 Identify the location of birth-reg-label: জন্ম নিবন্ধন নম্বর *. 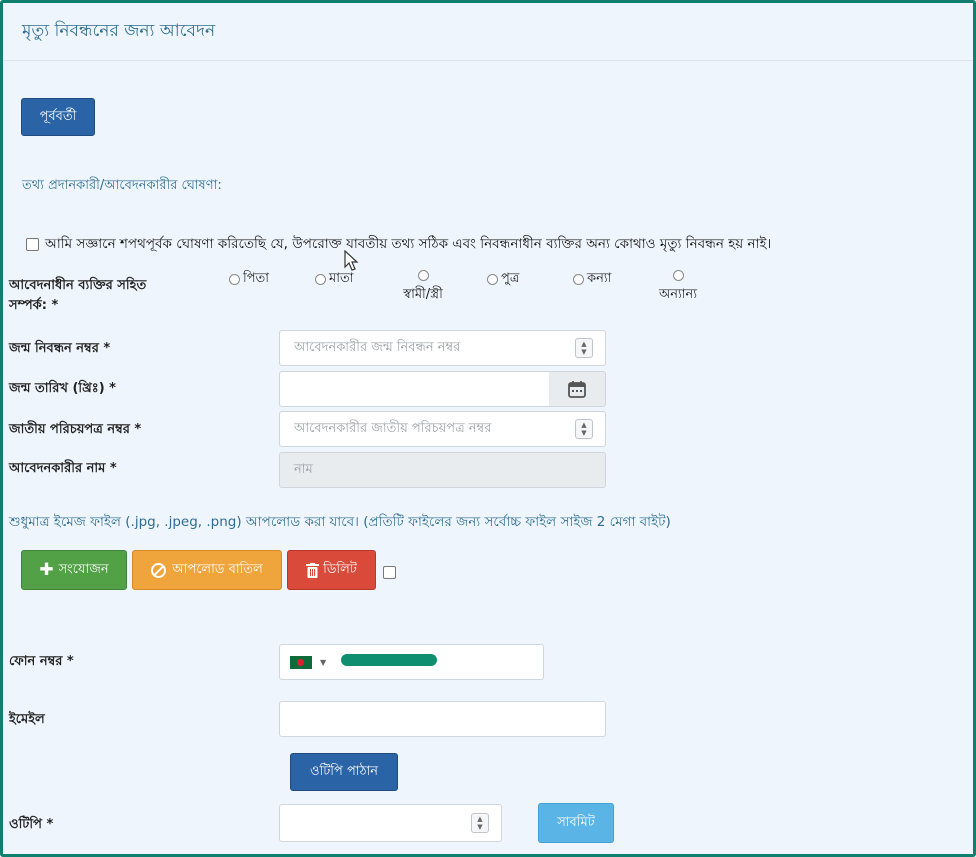
(60, 348).